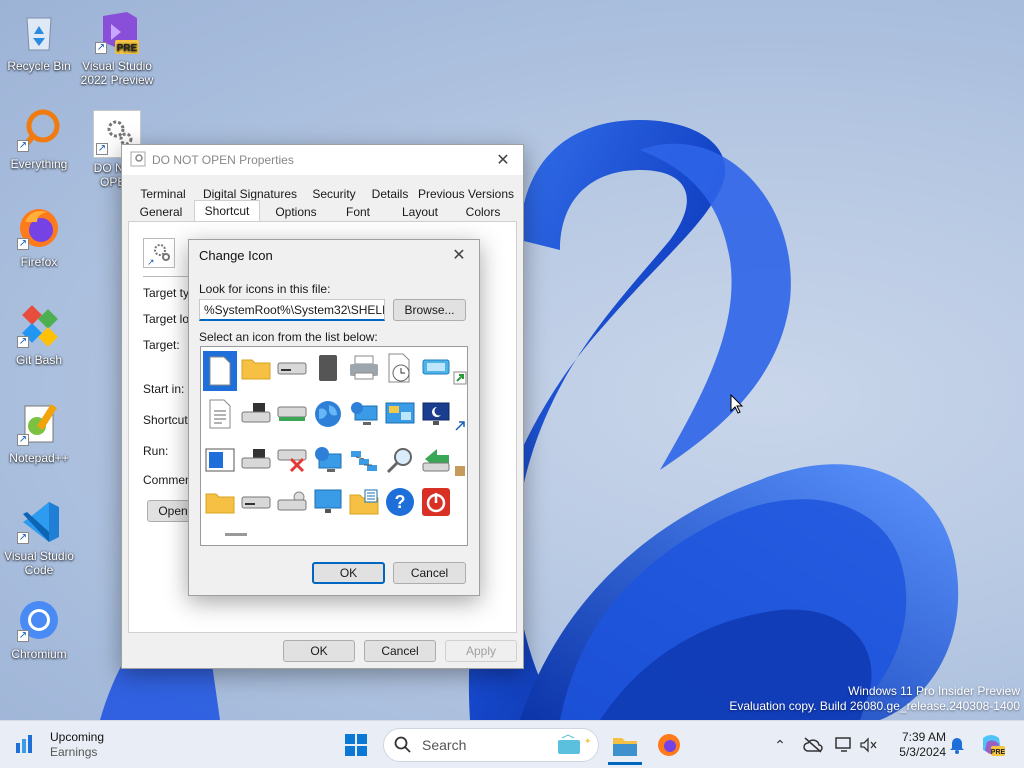 The width and height of the screenshot is (1024, 768). I want to click on cd-drive-icon, so click(292, 502).